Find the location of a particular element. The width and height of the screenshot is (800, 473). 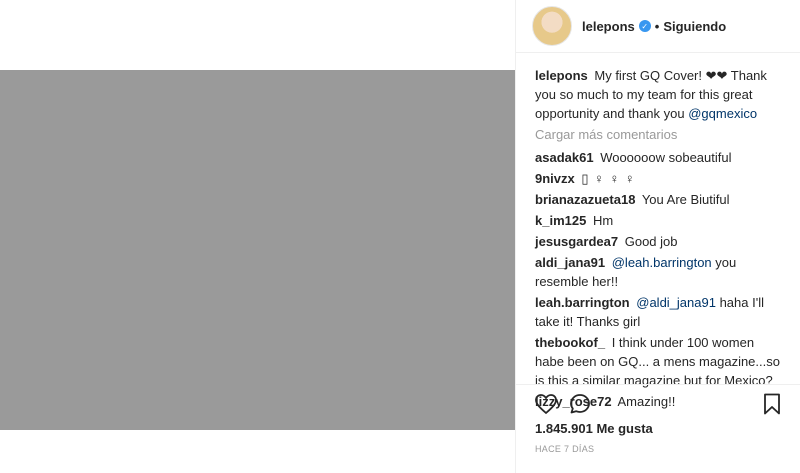

caption-mention: @gqmexico is located at coordinates (722, 113).